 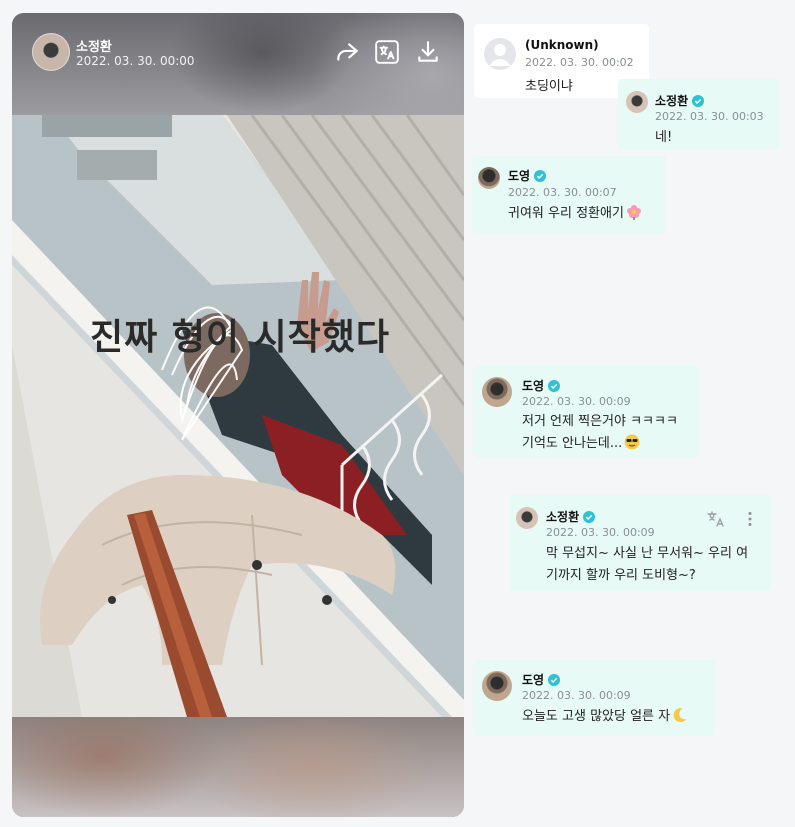 What do you see at coordinates (680, 715) in the screenshot?
I see `crescent-moon-emoji` at bounding box center [680, 715].